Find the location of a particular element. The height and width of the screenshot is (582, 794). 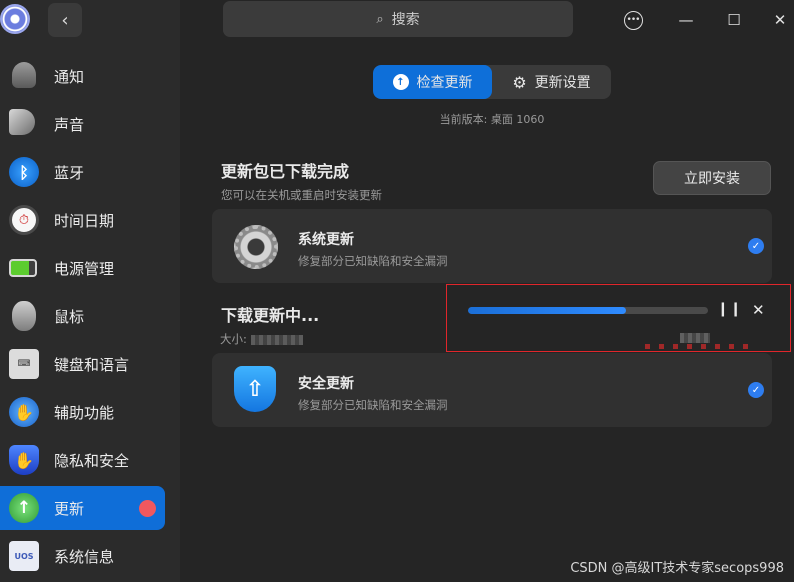

cancel-download-button: ✕ is located at coordinates (758, 310).